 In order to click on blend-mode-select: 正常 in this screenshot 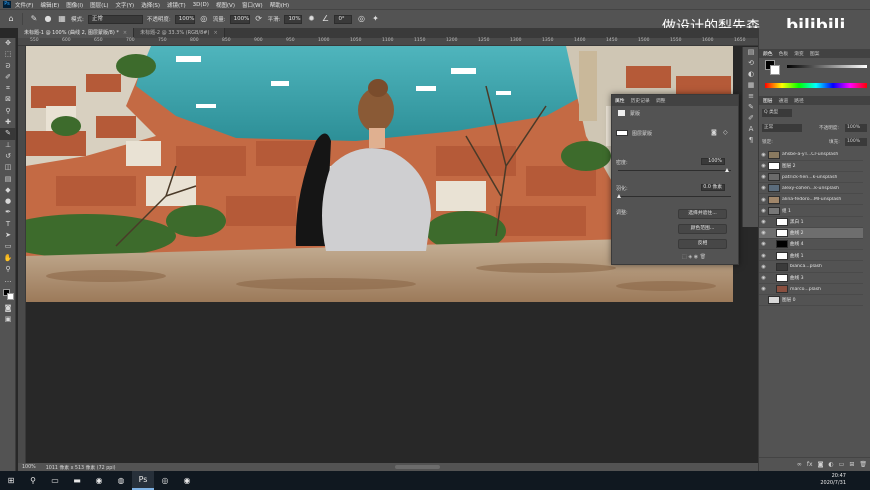, I will do `click(782, 128)`.